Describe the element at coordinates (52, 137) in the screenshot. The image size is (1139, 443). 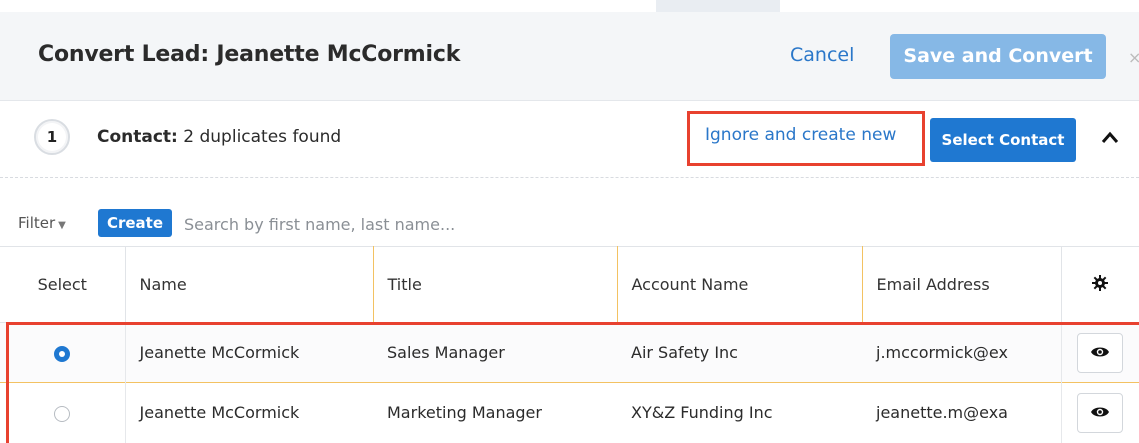
I see `step-number-badge: 1` at that location.